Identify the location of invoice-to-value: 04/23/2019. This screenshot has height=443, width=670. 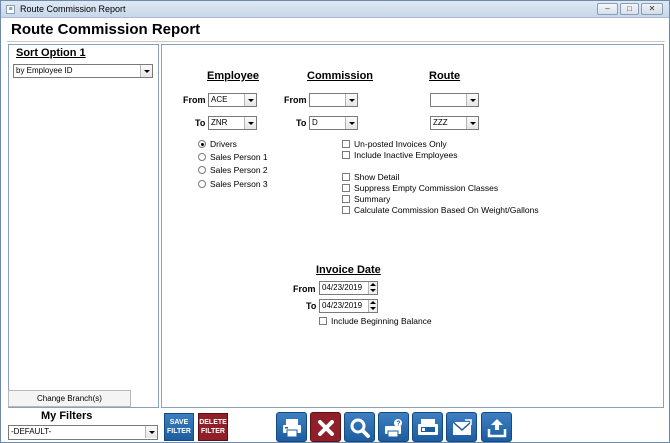
(342, 305).